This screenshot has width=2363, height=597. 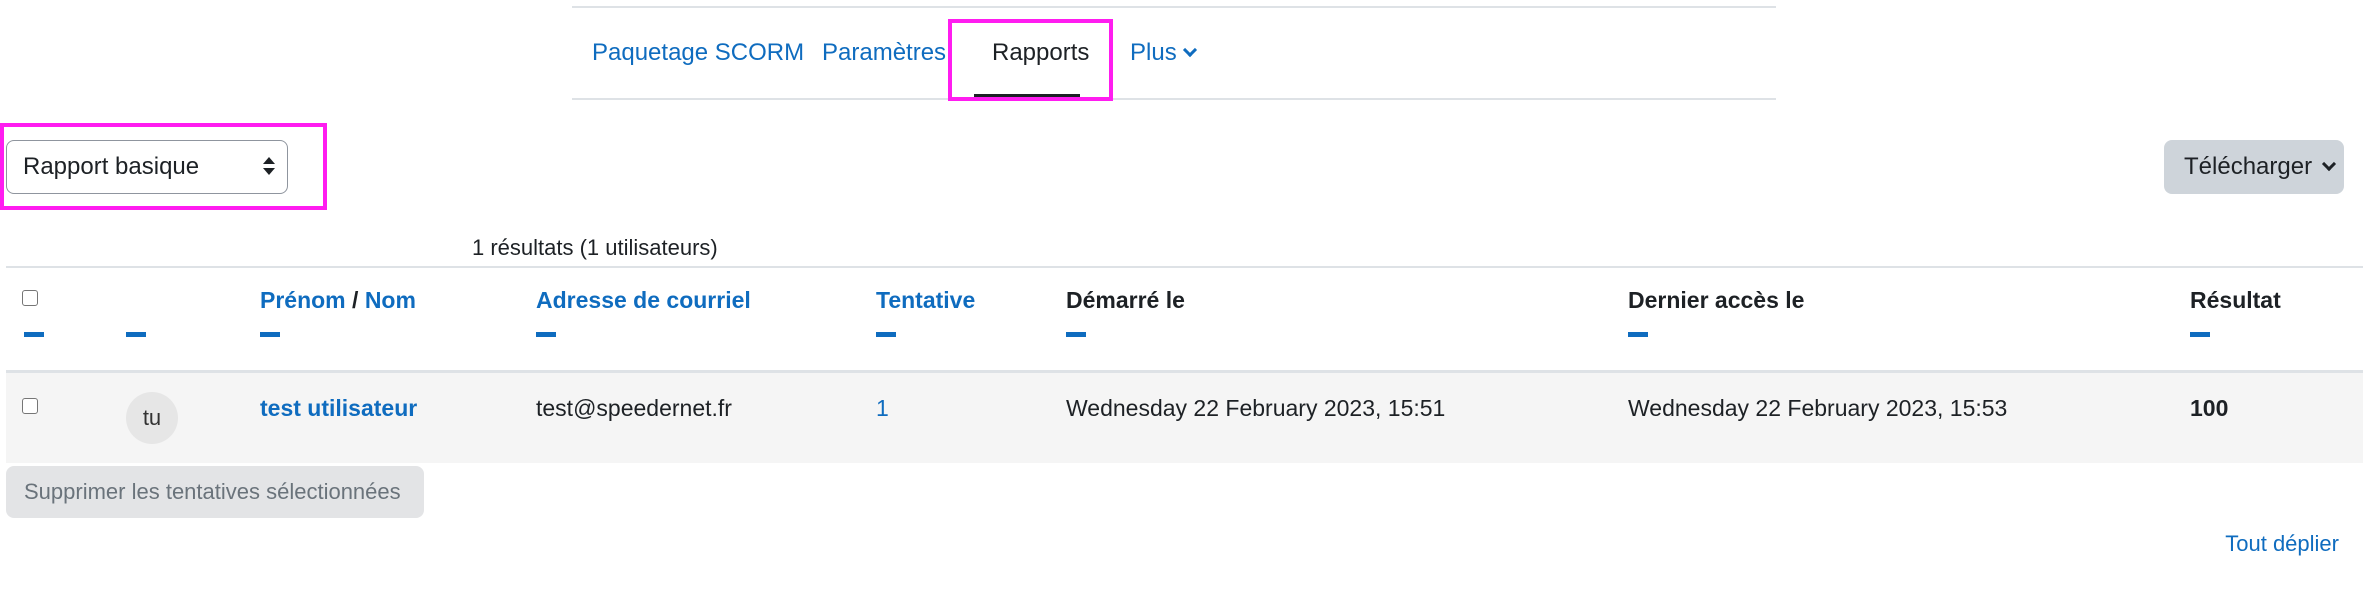 What do you see at coordinates (643, 300) in the screenshot?
I see `header-email: Adresse de courriel` at bounding box center [643, 300].